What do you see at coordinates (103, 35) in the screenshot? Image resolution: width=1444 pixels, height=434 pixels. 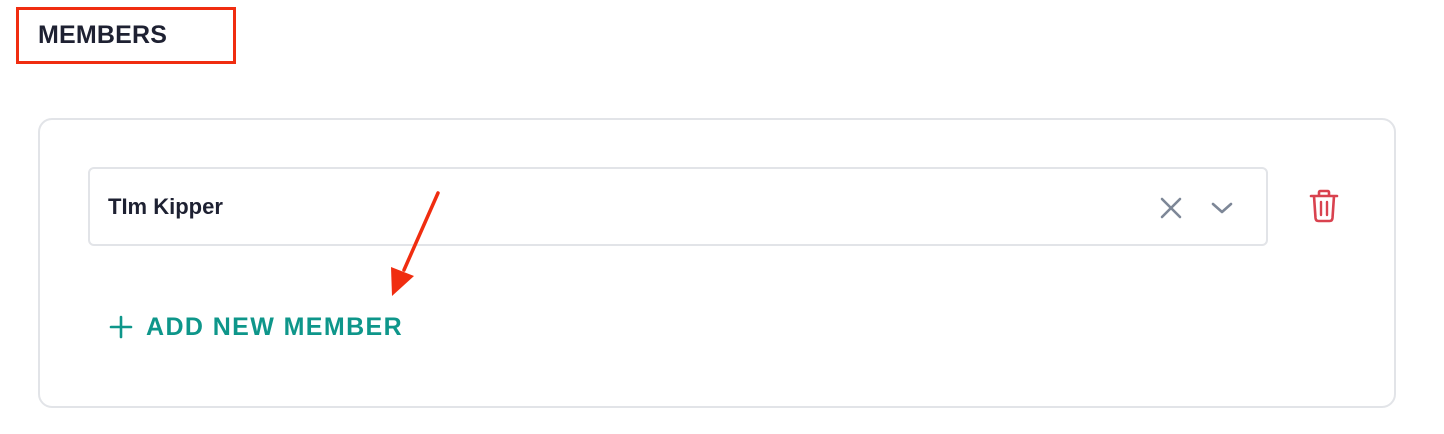 I see `section-title: MEMBERS` at bounding box center [103, 35].